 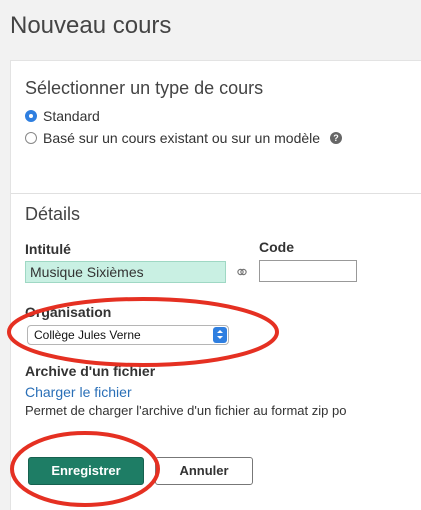 What do you see at coordinates (68, 312) in the screenshot?
I see `organisation-label: Organisation` at bounding box center [68, 312].